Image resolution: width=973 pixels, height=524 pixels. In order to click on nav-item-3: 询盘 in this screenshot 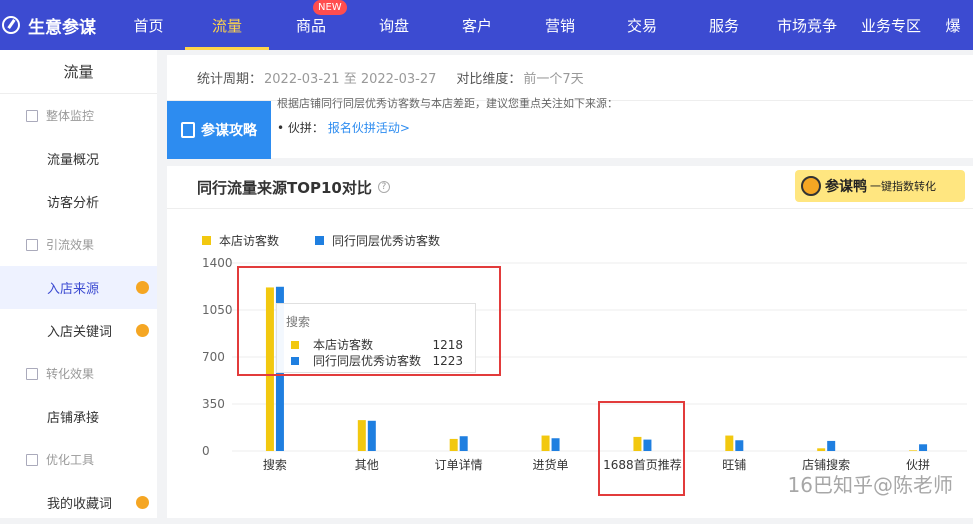, I will do `click(394, 25)`.